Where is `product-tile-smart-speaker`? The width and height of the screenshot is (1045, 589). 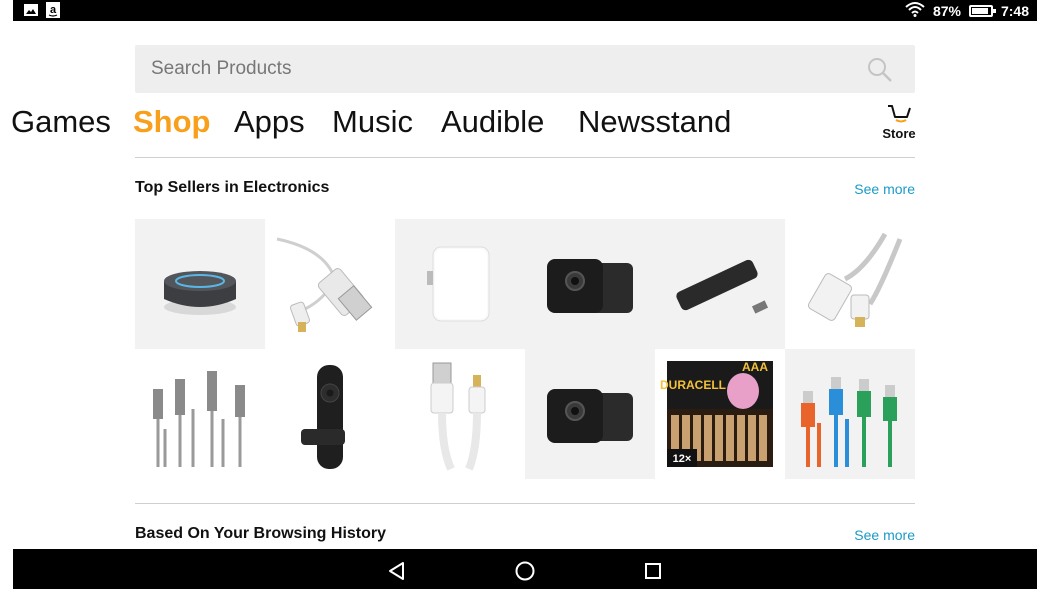 product-tile-smart-speaker is located at coordinates (200, 284).